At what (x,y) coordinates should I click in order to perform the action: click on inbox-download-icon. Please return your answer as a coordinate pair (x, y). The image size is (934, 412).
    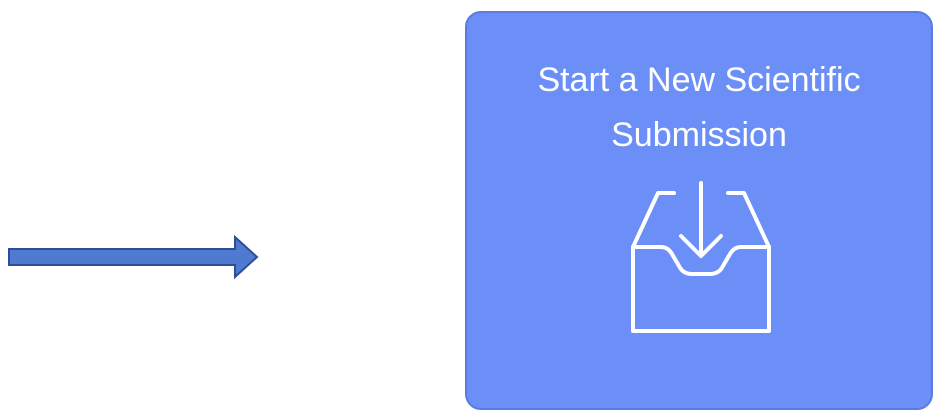
    Looking at the image, I should click on (701, 257).